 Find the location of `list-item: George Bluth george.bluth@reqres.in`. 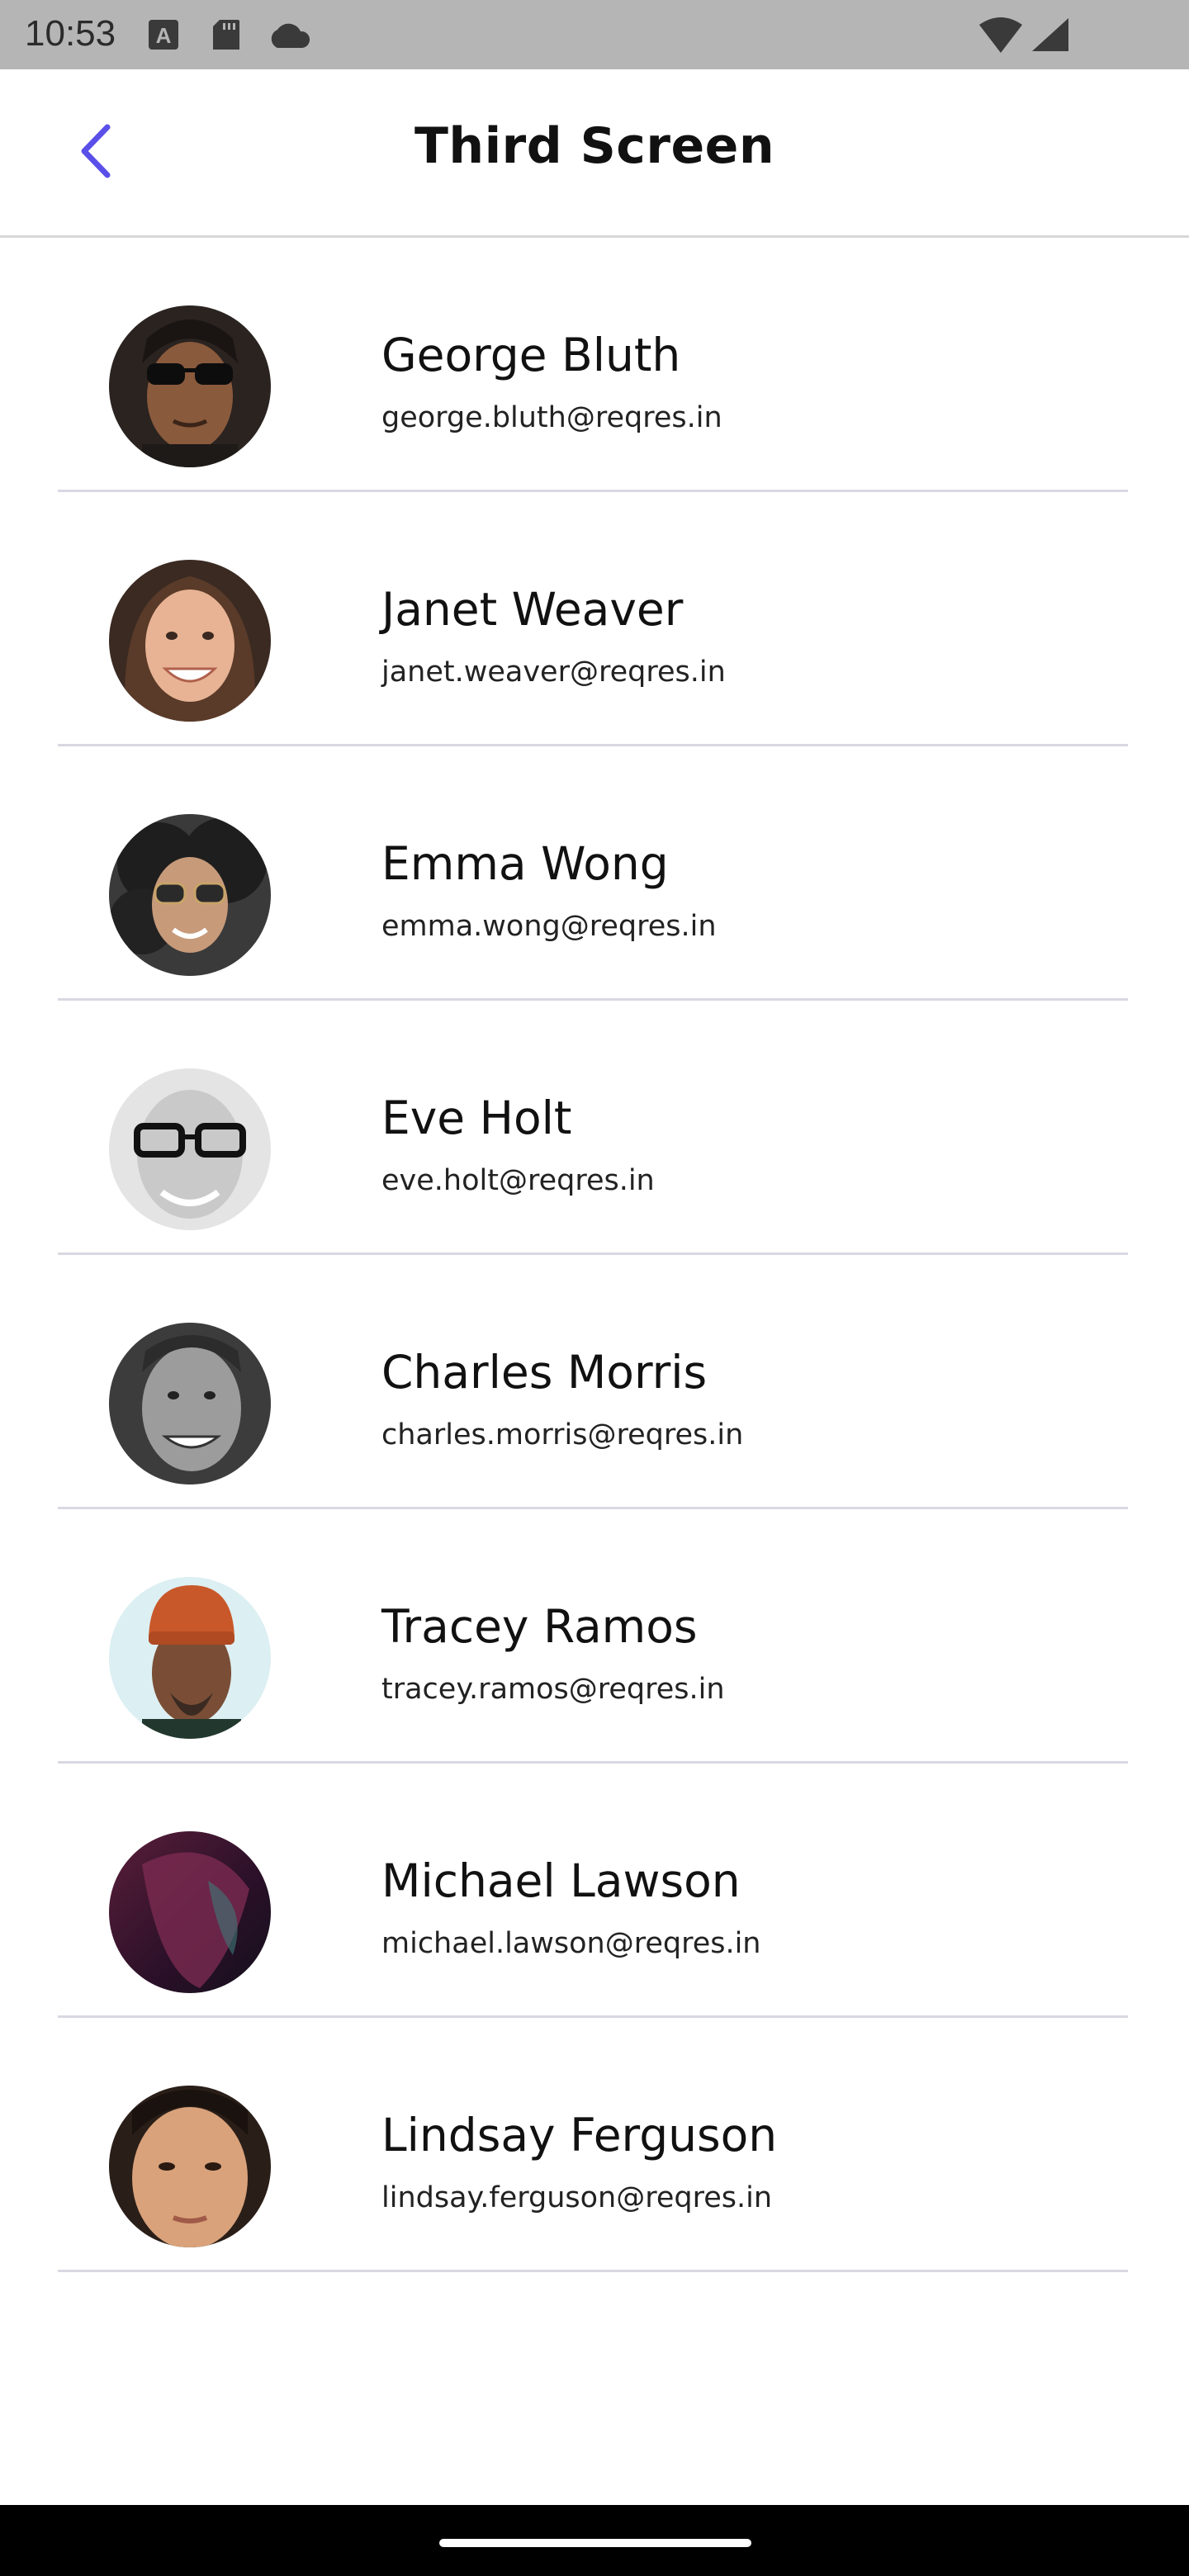

list-item: George Bluth george.bluth@reqres.in is located at coordinates (594, 365).